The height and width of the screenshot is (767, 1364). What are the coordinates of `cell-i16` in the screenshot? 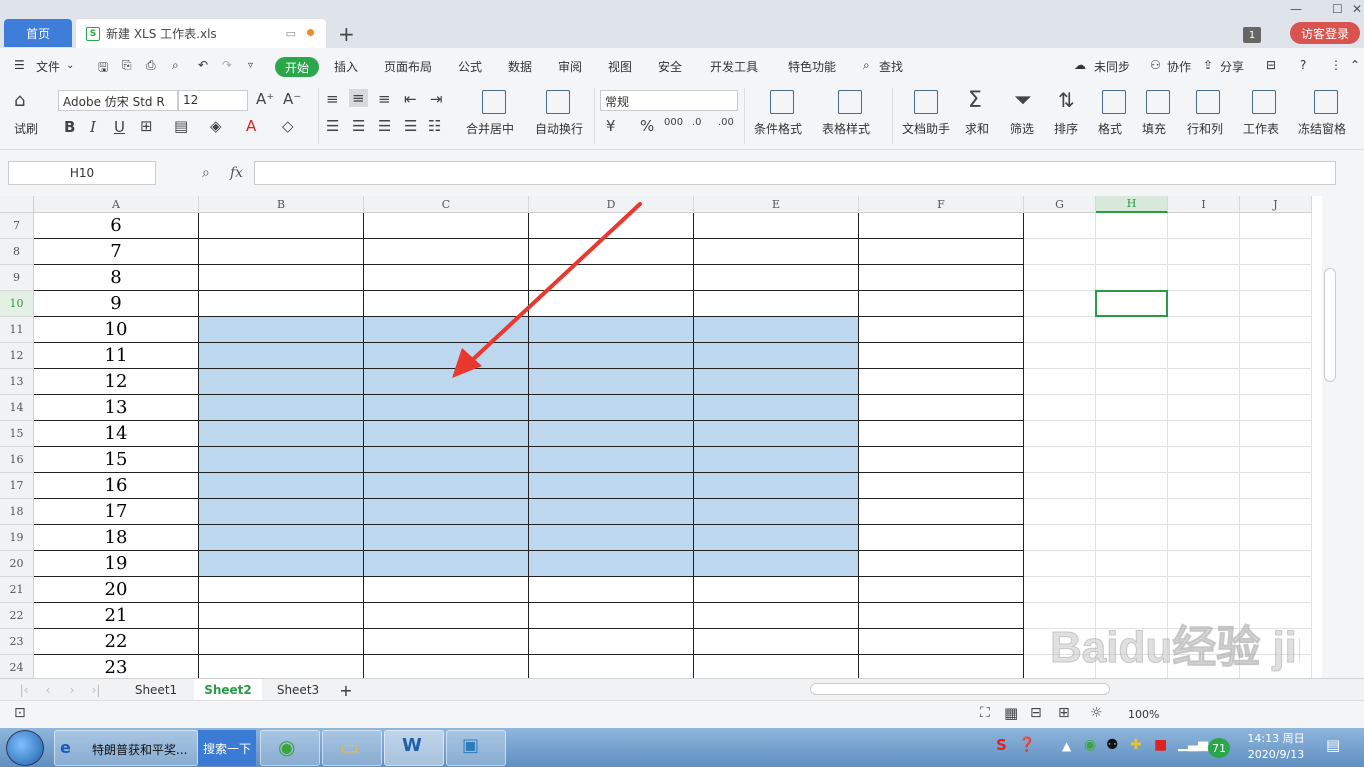 It's located at (1204, 460).